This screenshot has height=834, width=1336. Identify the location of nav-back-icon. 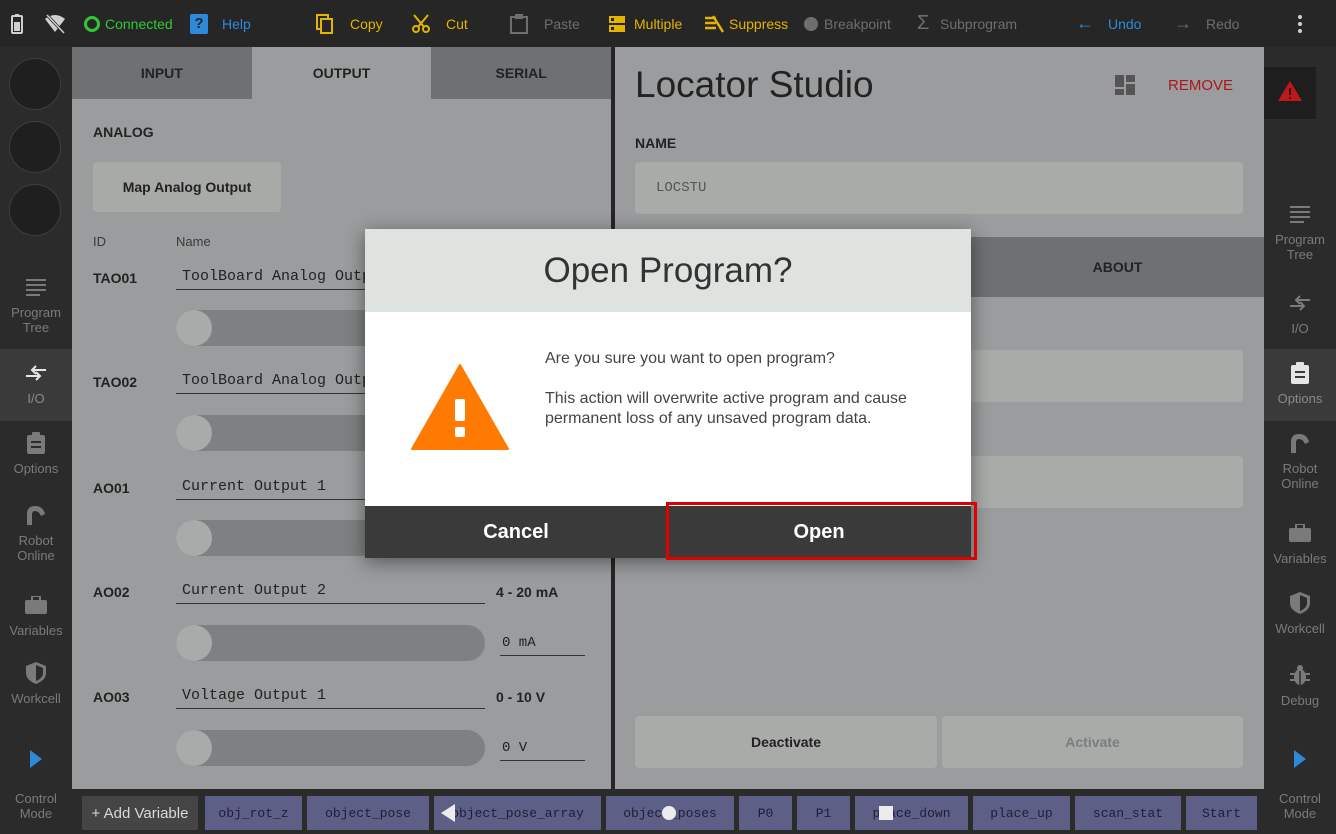
(448, 815).